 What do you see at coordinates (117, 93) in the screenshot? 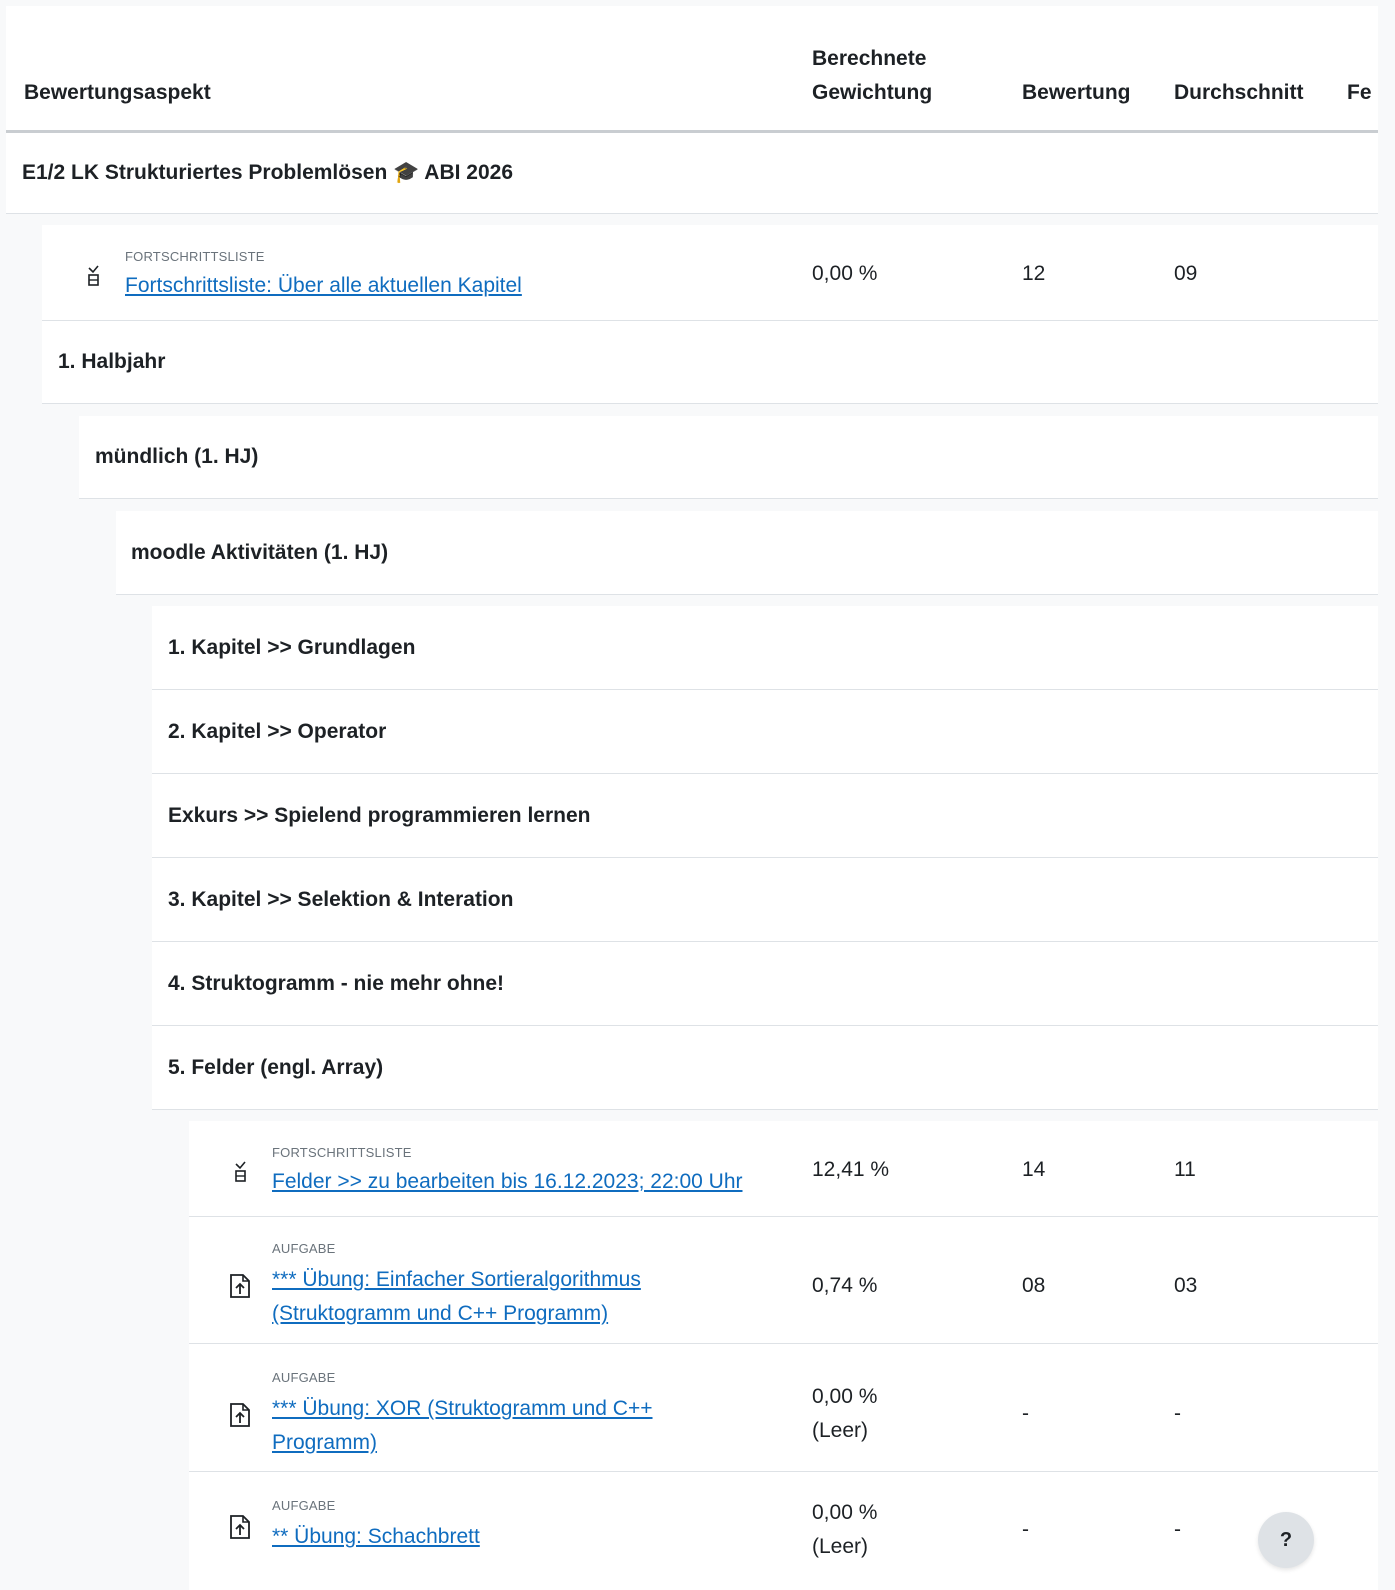
I see `header-item: Bewertungsaspekt` at bounding box center [117, 93].